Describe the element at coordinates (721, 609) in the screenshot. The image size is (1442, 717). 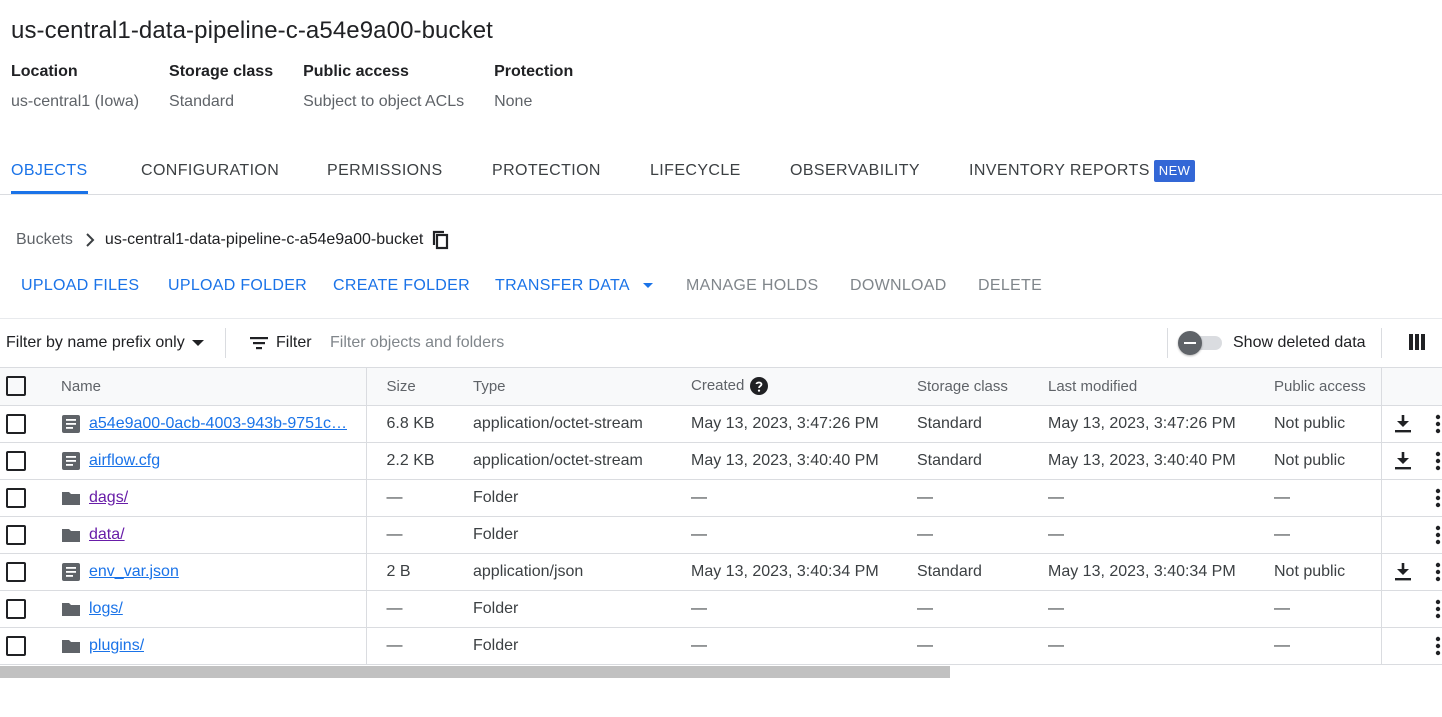
I see `table-row: logs/— Folder — — — —` at that location.